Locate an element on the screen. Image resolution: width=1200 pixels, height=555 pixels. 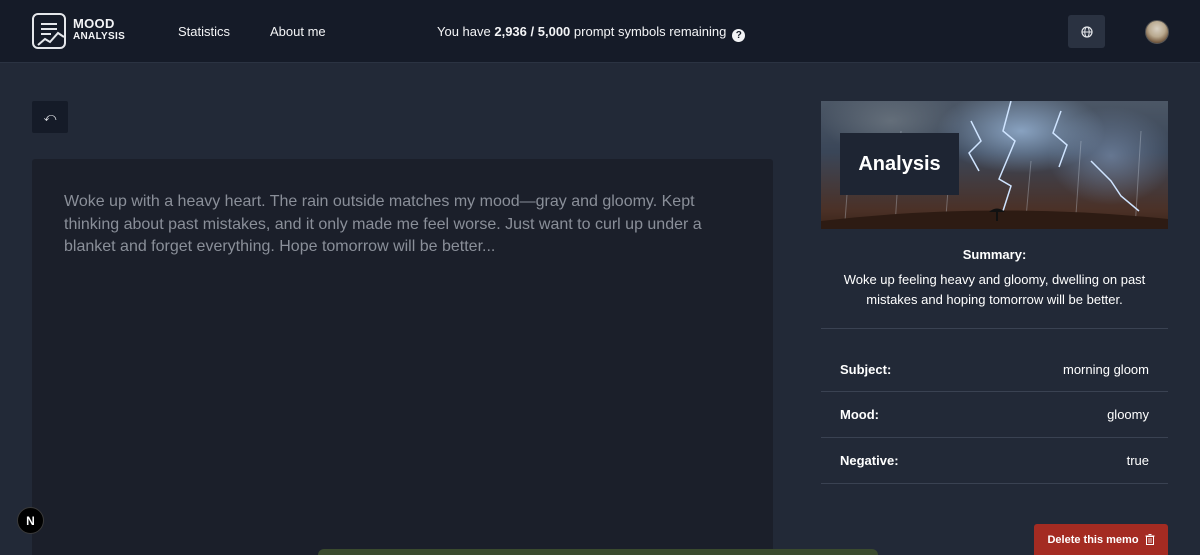
row-value-negative: true is located at coordinates (1137, 460).